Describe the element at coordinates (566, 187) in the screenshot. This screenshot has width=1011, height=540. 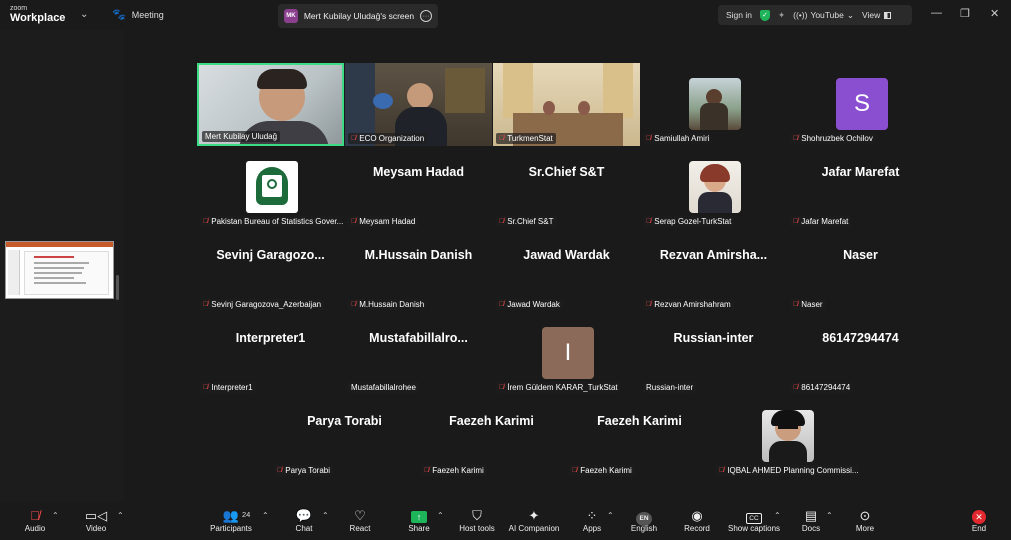
I see `participant-tile: Sr.Chief S&T 🎙̸ Sr.Chief S&T` at that location.